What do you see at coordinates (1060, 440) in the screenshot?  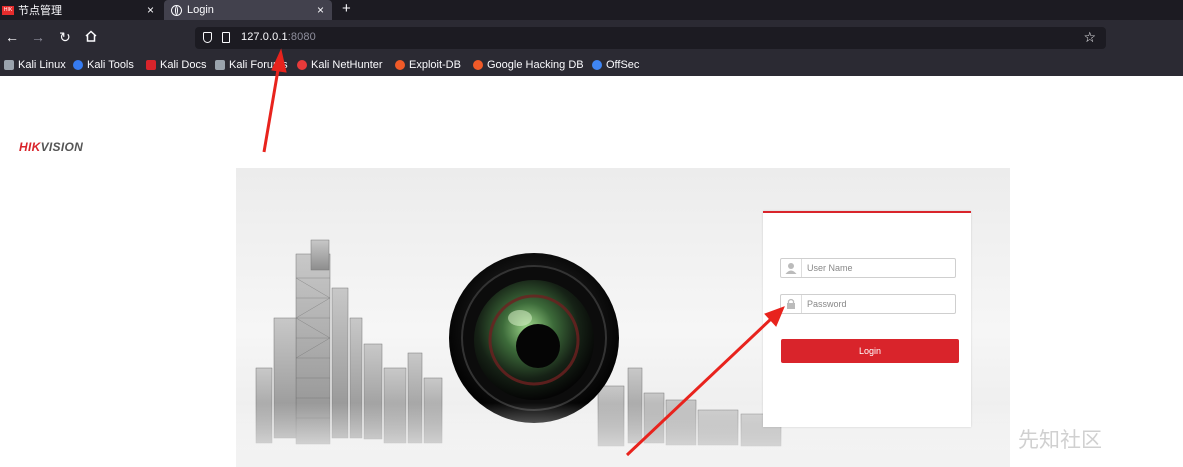 I see `xianzhi-watermark: 先知社区` at bounding box center [1060, 440].